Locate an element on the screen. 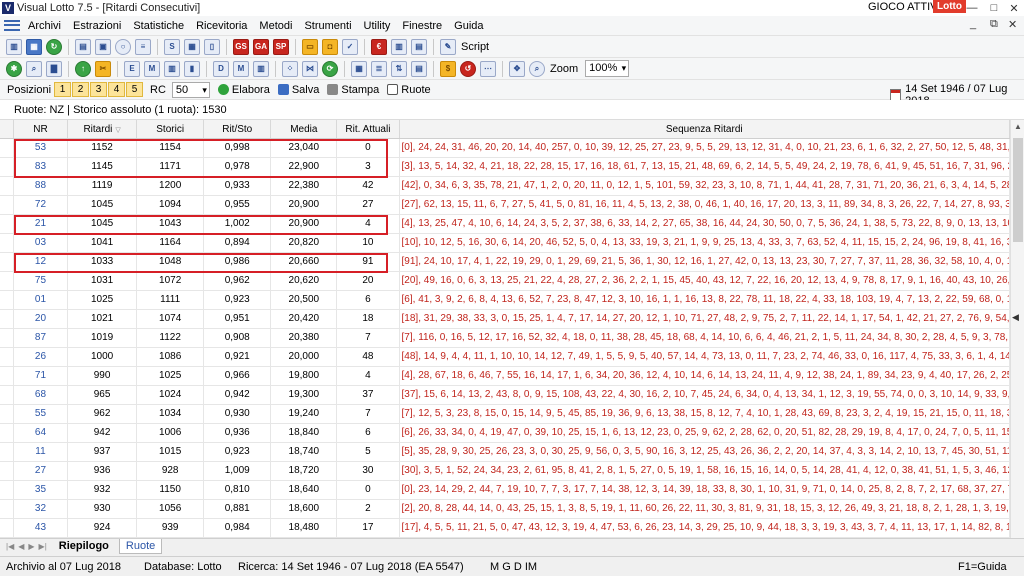  maximize-button: □ is located at coordinates (994, 8).